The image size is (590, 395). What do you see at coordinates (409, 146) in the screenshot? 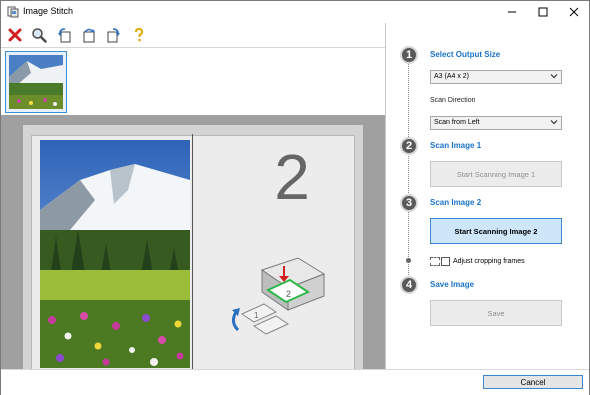
I see `step-2-badge: 2` at bounding box center [409, 146].